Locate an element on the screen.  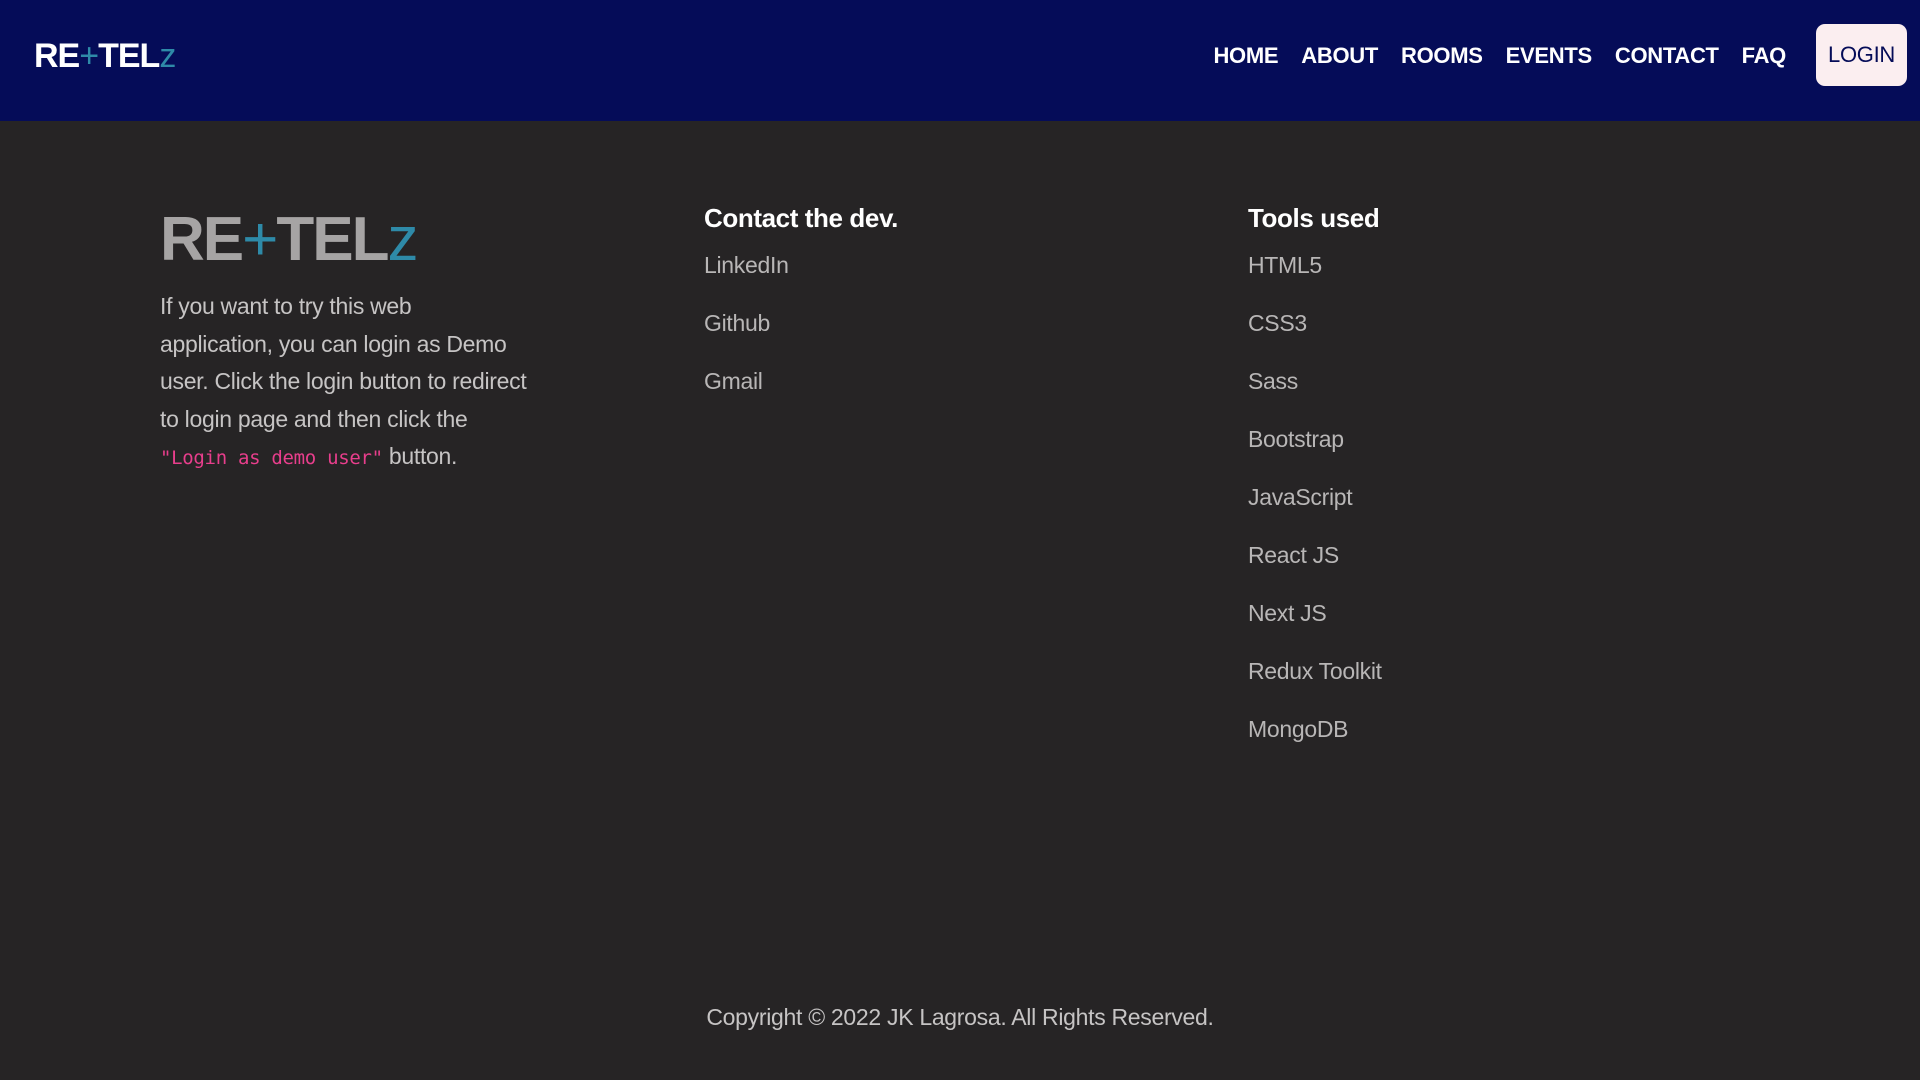
logo-plus: + is located at coordinates (89, 56).